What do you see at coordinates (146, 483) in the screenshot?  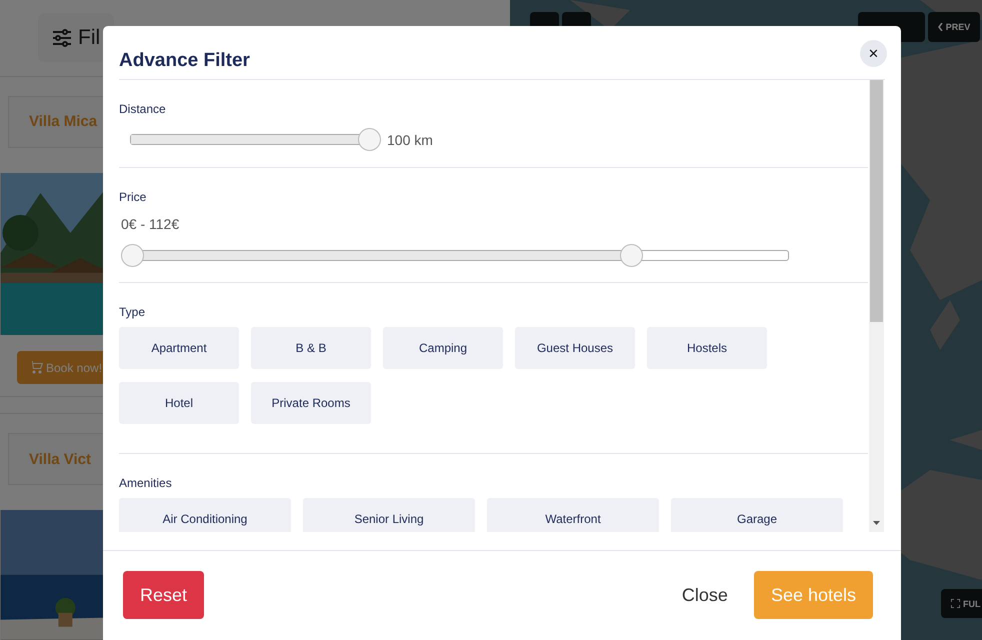 I see `section-label: Amenities` at bounding box center [146, 483].